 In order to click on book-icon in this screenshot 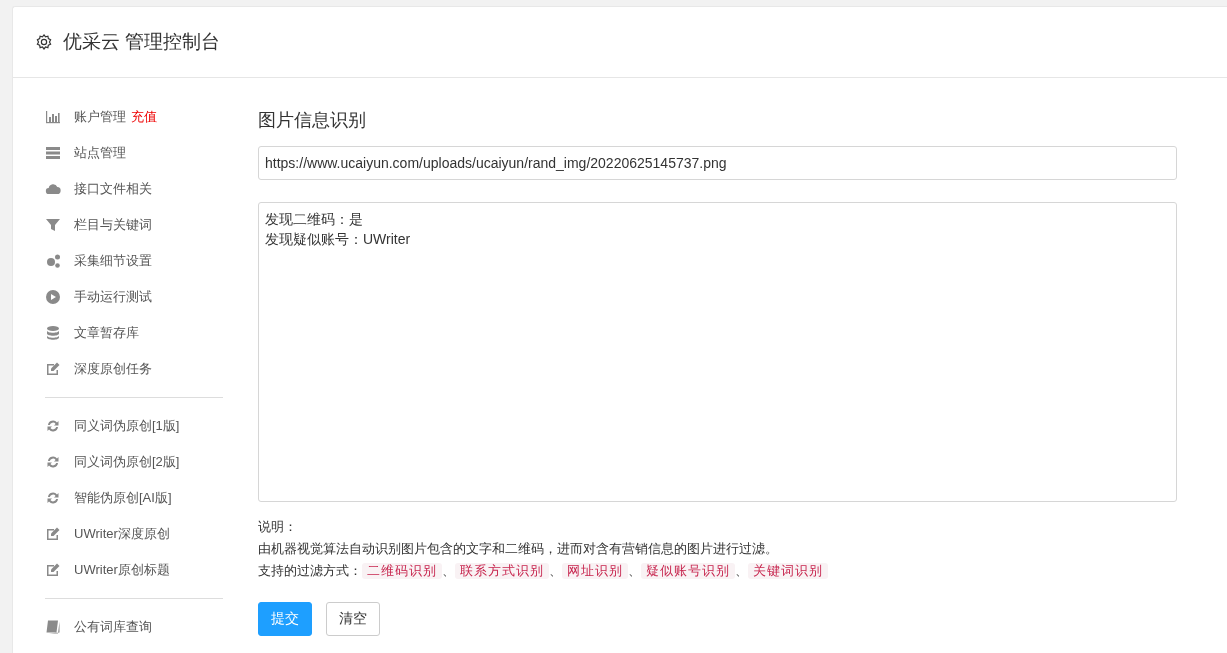, I will do `click(53, 627)`.